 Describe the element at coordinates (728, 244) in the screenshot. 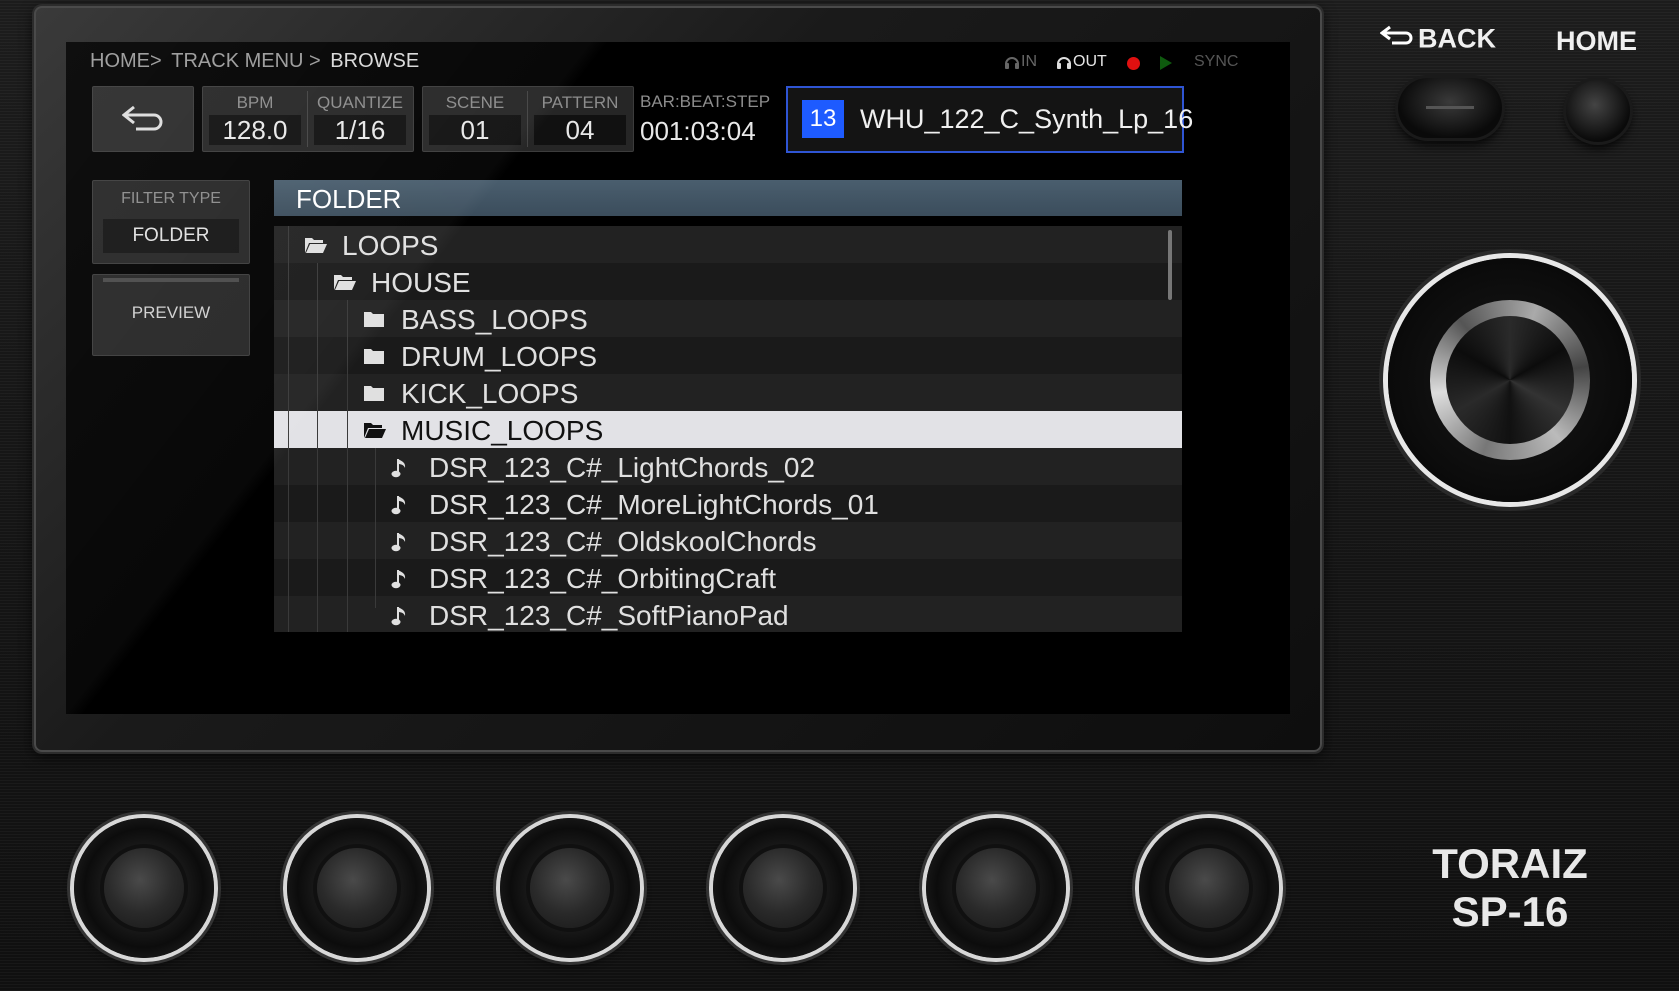

I see `folder-row: LOOPS` at that location.